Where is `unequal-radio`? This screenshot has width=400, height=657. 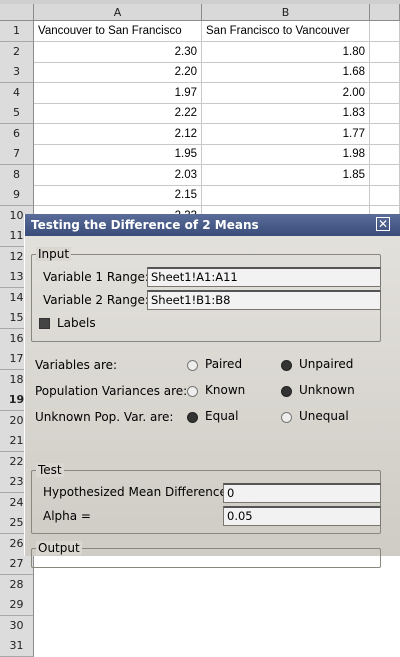 unequal-radio is located at coordinates (286, 417).